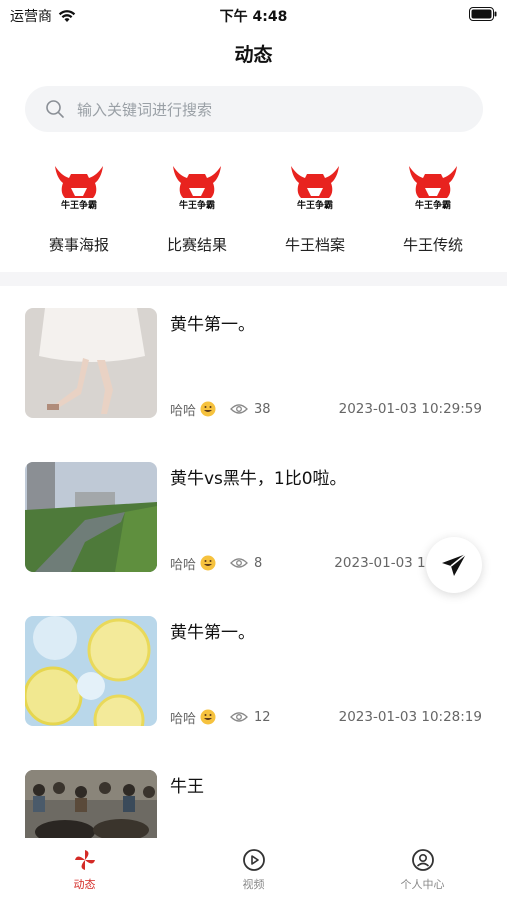 The image size is (507, 900). I want to click on play-circle-icon, so click(253, 860).